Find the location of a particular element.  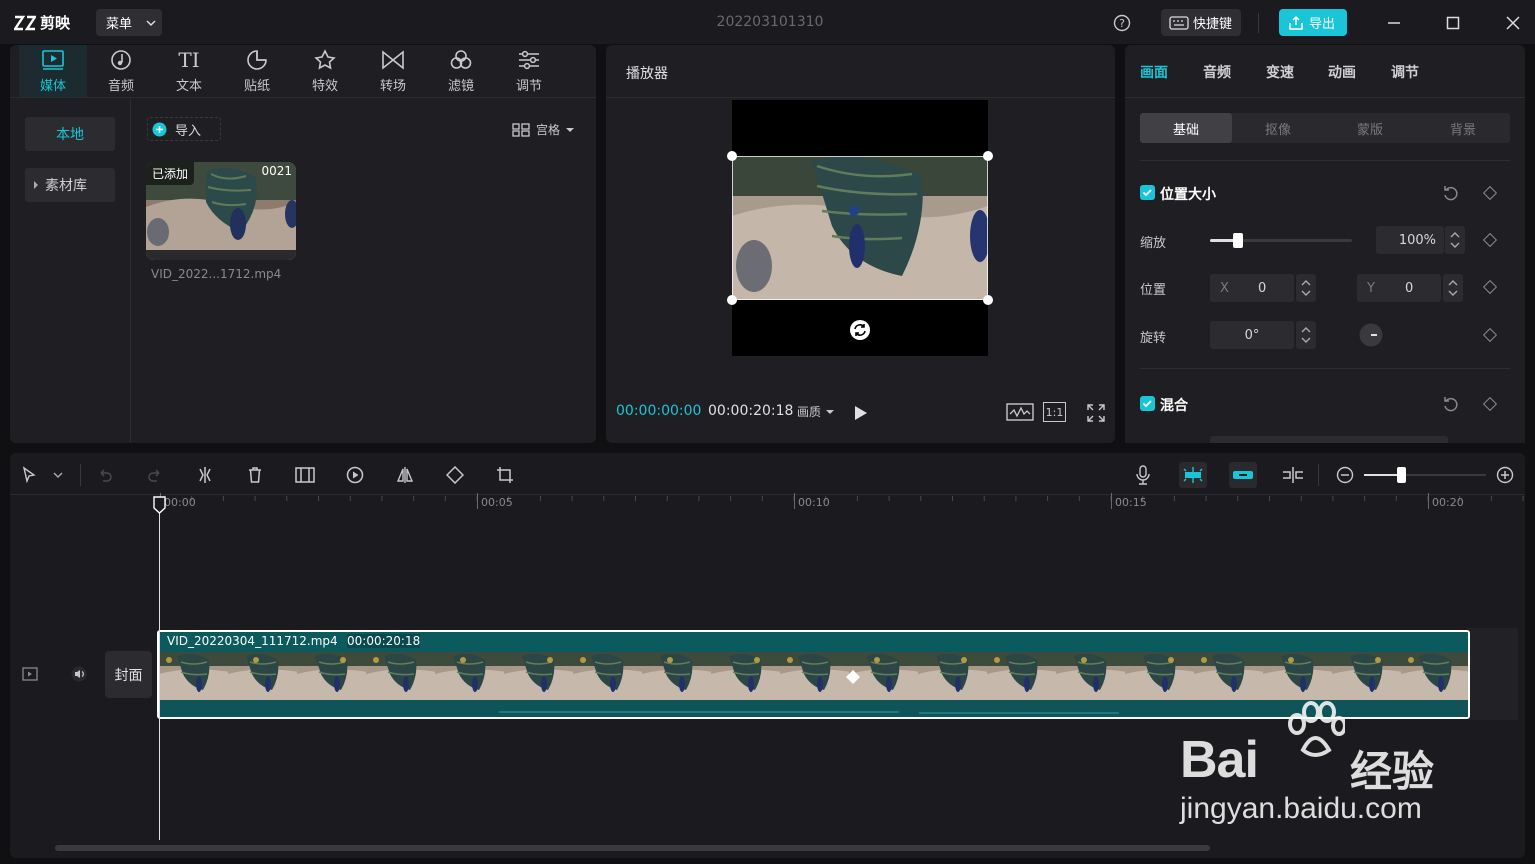

zoom-slider is located at coordinates (1425, 475).